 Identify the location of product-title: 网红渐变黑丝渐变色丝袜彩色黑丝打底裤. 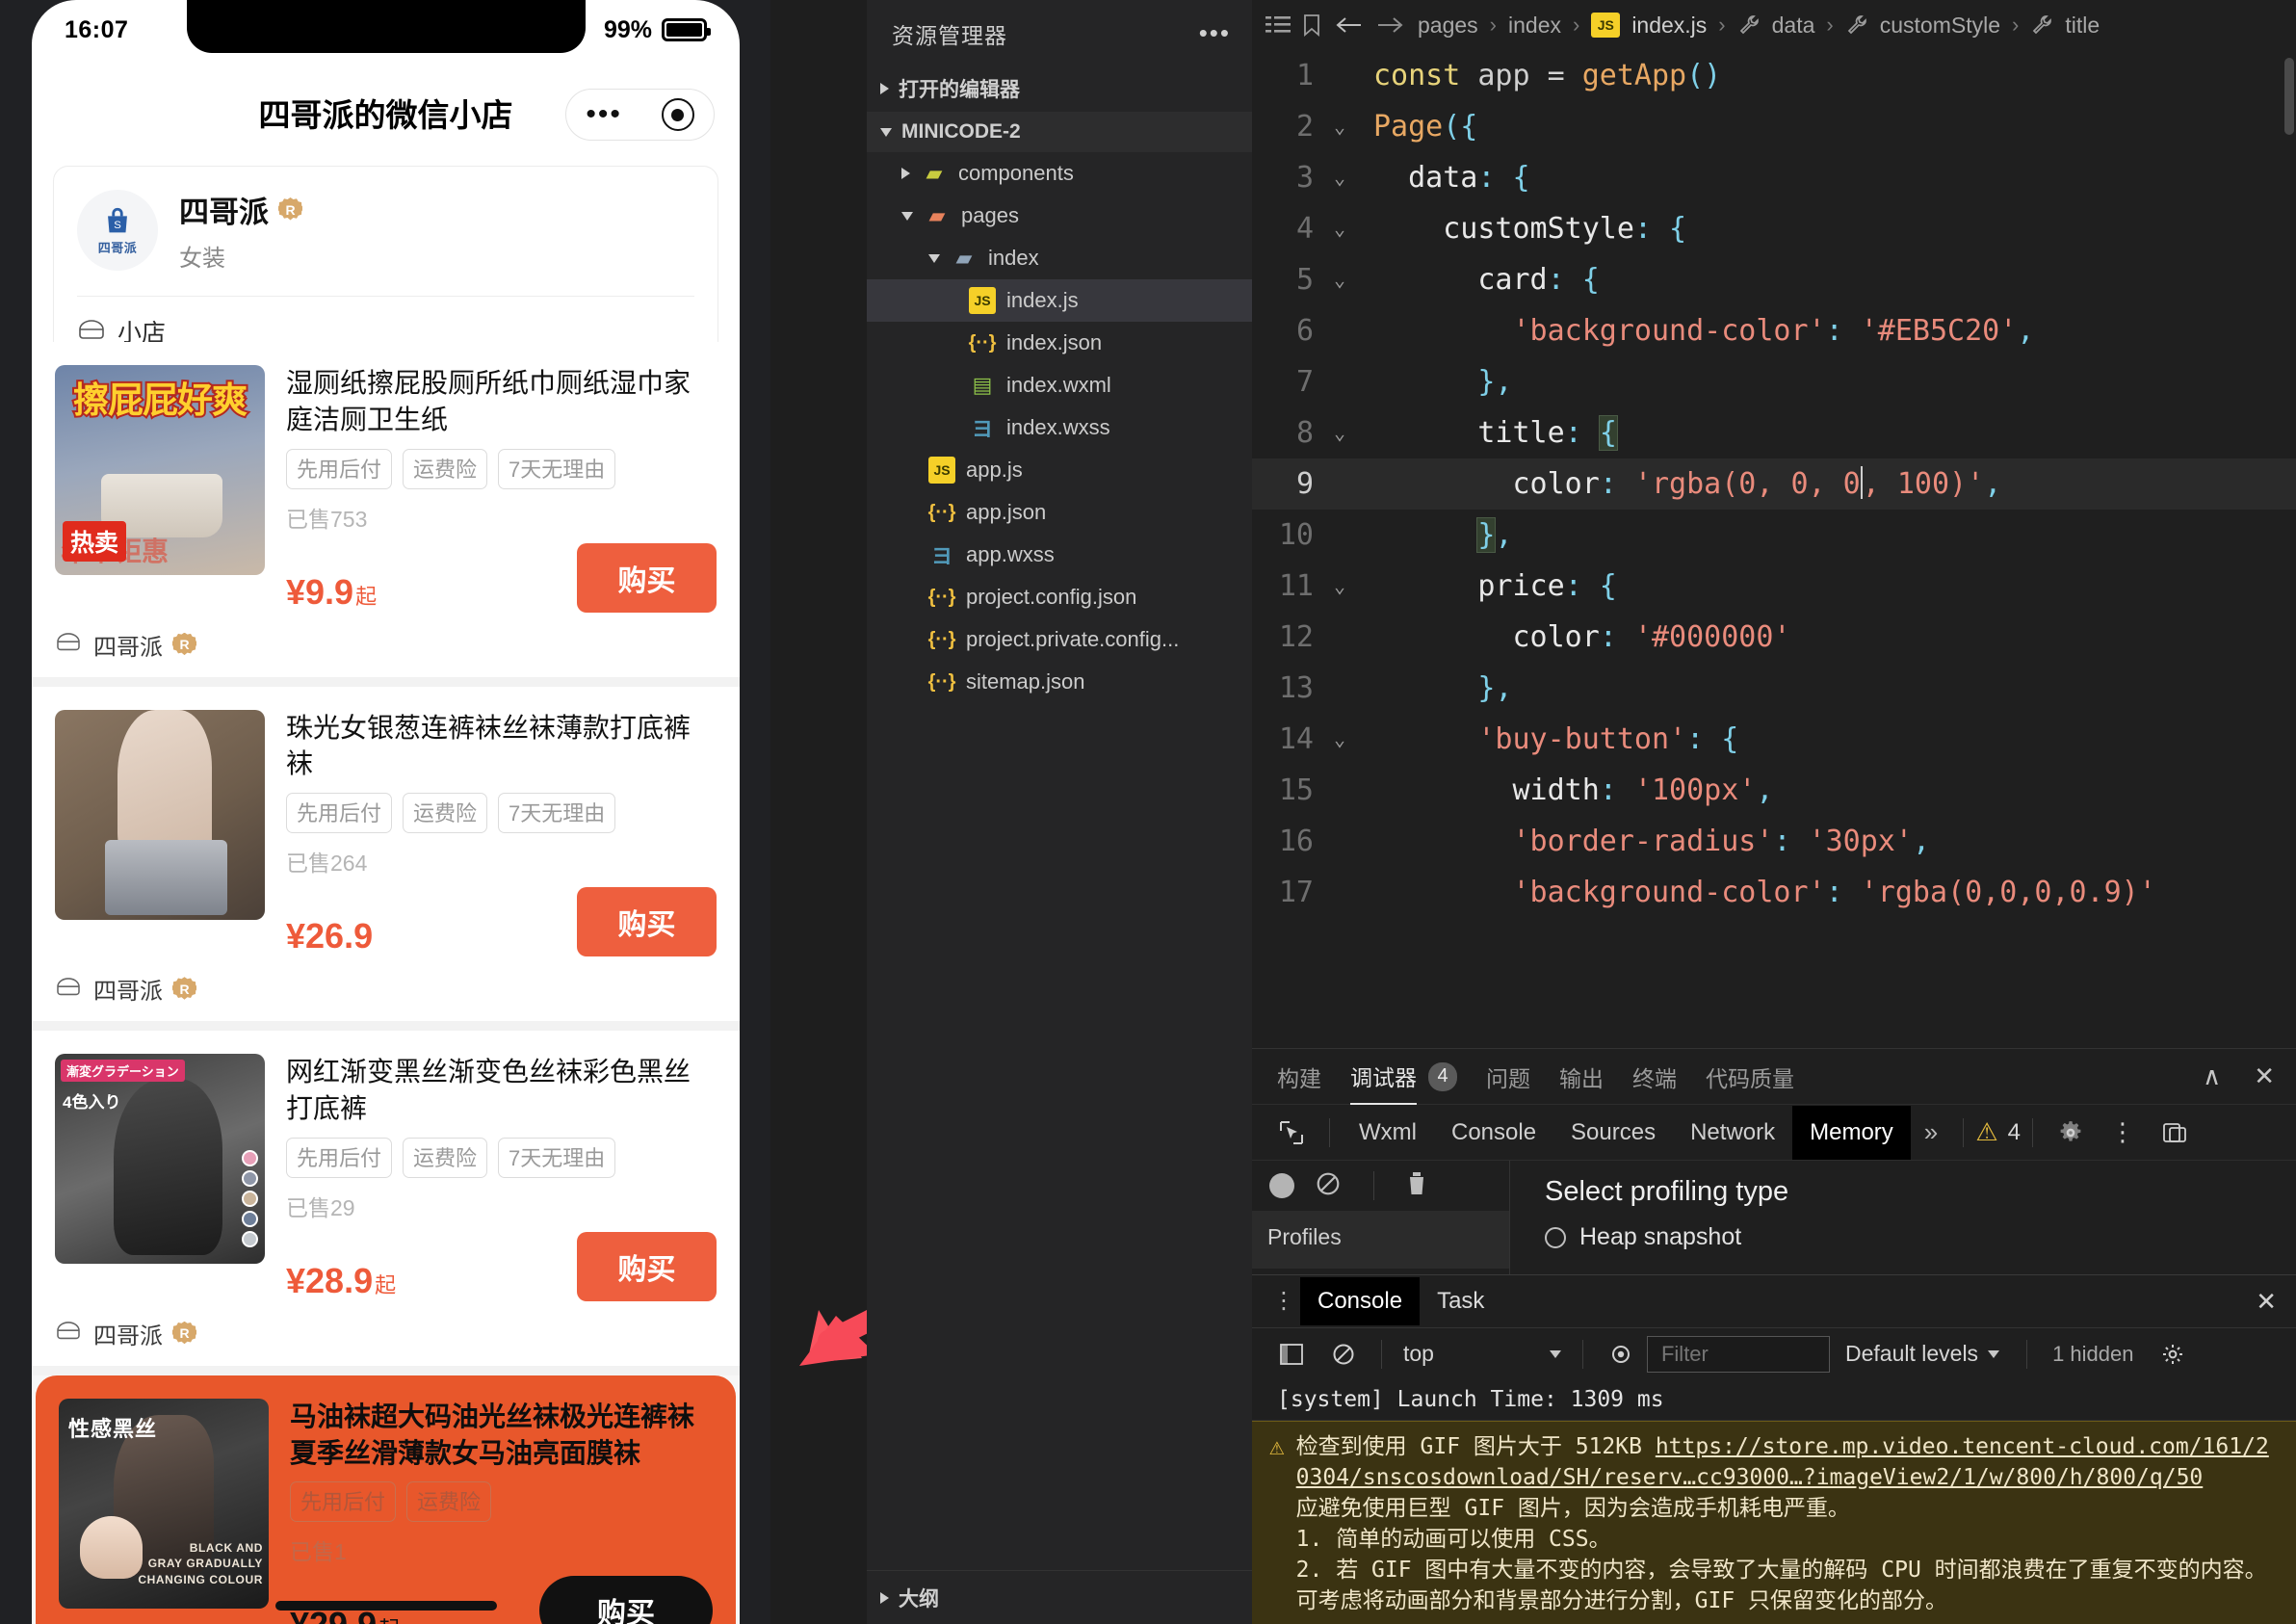
(501, 1090).